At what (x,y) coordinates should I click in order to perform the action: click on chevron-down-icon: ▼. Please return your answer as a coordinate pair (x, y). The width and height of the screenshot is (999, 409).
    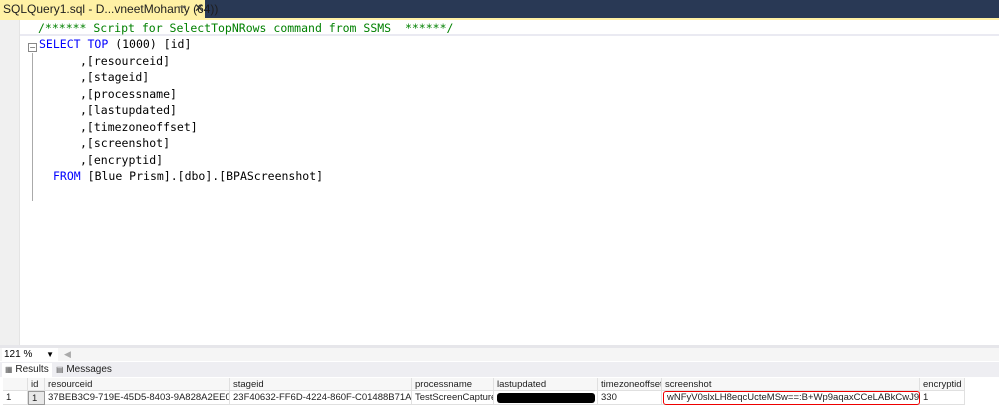
    Looking at the image, I should click on (50, 354).